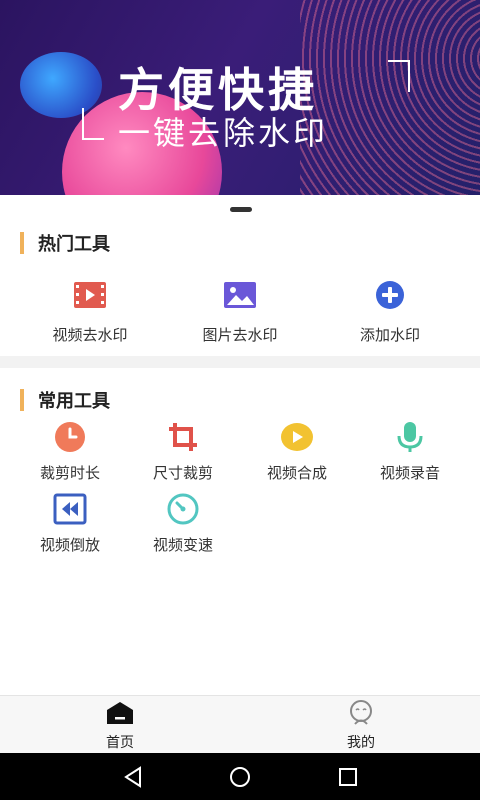  What do you see at coordinates (183, 451) in the screenshot?
I see `size-crop-button: 尺寸裁剪` at bounding box center [183, 451].